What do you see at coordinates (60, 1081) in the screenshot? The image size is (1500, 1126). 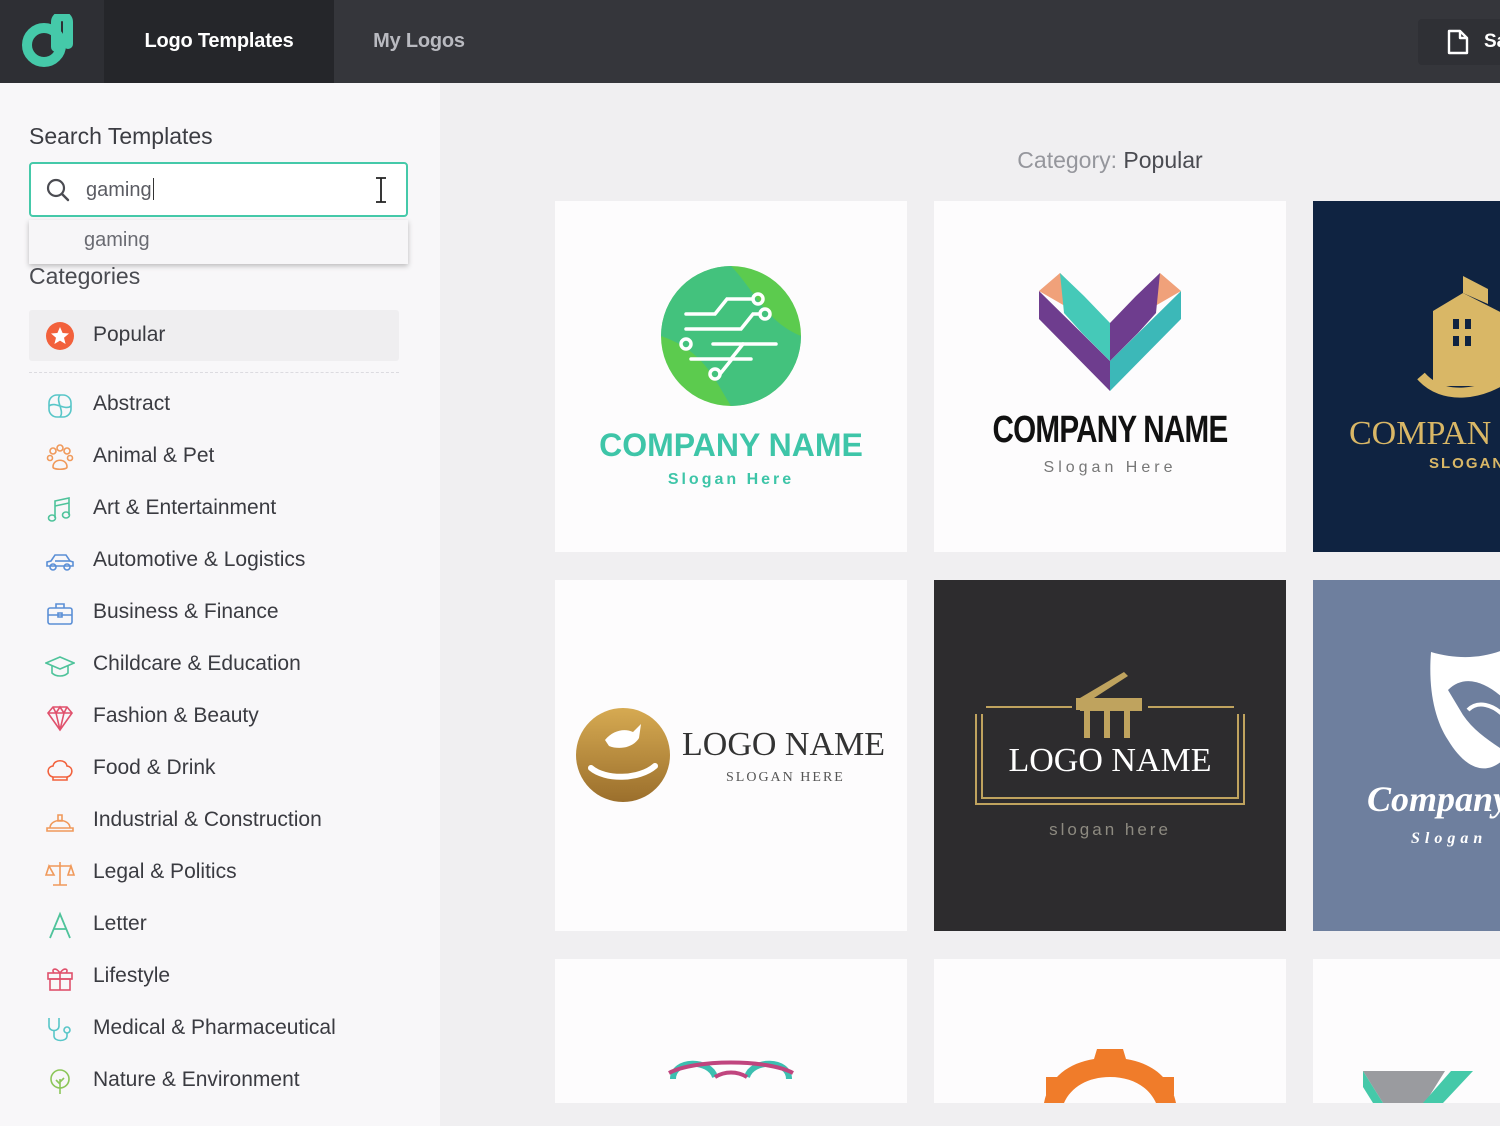 I see `tree-icon` at bounding box center [60, 1081].